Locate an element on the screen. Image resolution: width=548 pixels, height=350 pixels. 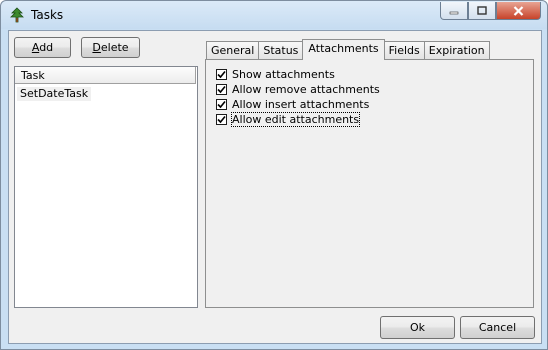
maximize-icon is located at coordinates (482, 10).